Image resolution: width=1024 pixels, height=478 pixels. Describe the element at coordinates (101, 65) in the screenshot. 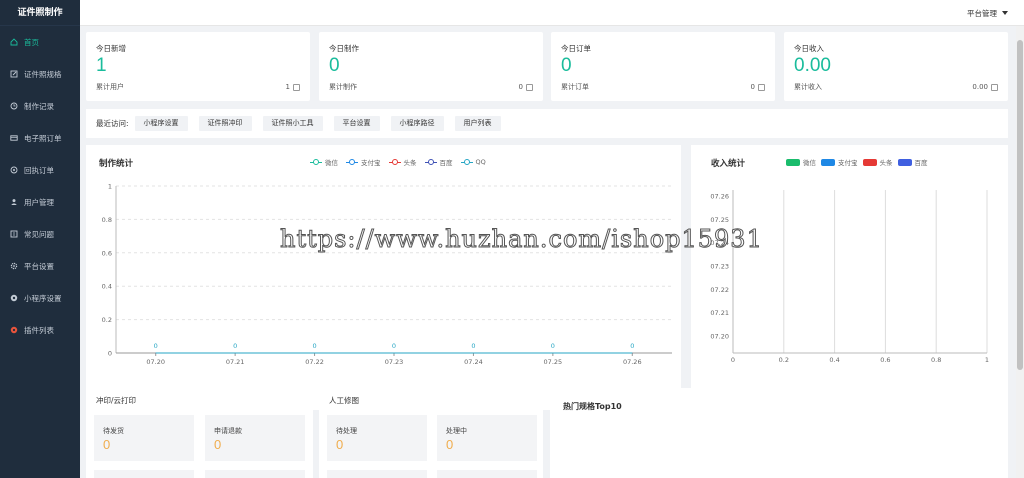

I see `stat-value: 1` at that location.